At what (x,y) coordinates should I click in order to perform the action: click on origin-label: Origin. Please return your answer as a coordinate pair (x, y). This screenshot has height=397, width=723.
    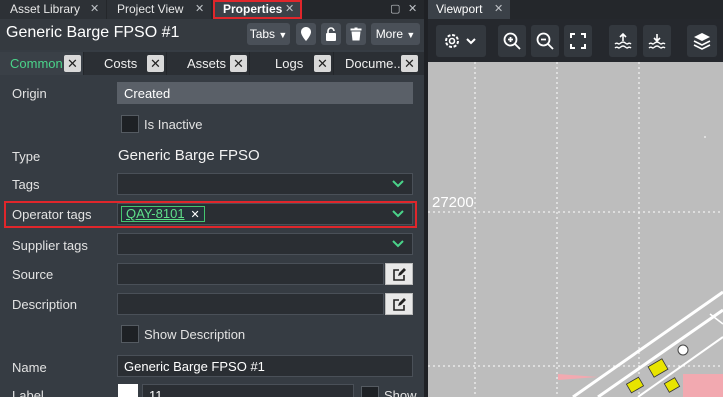
    Looking at the image, I should click on (29, 93).